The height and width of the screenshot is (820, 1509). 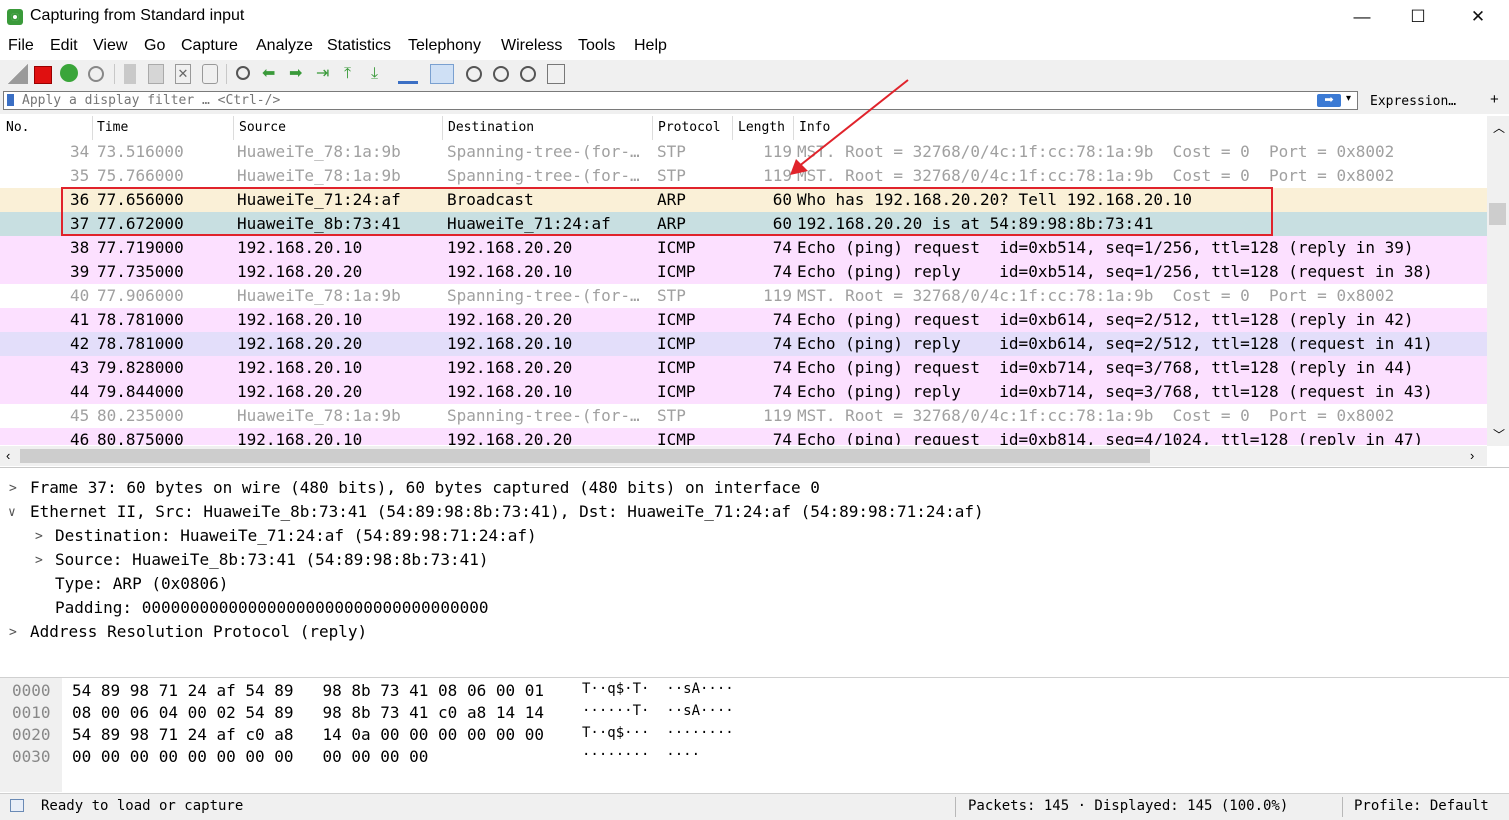 What do you see at coordinates (1418, 17) in the screenshot?
I see `maximize-button: ☐` at bounding box center [1418, 17].